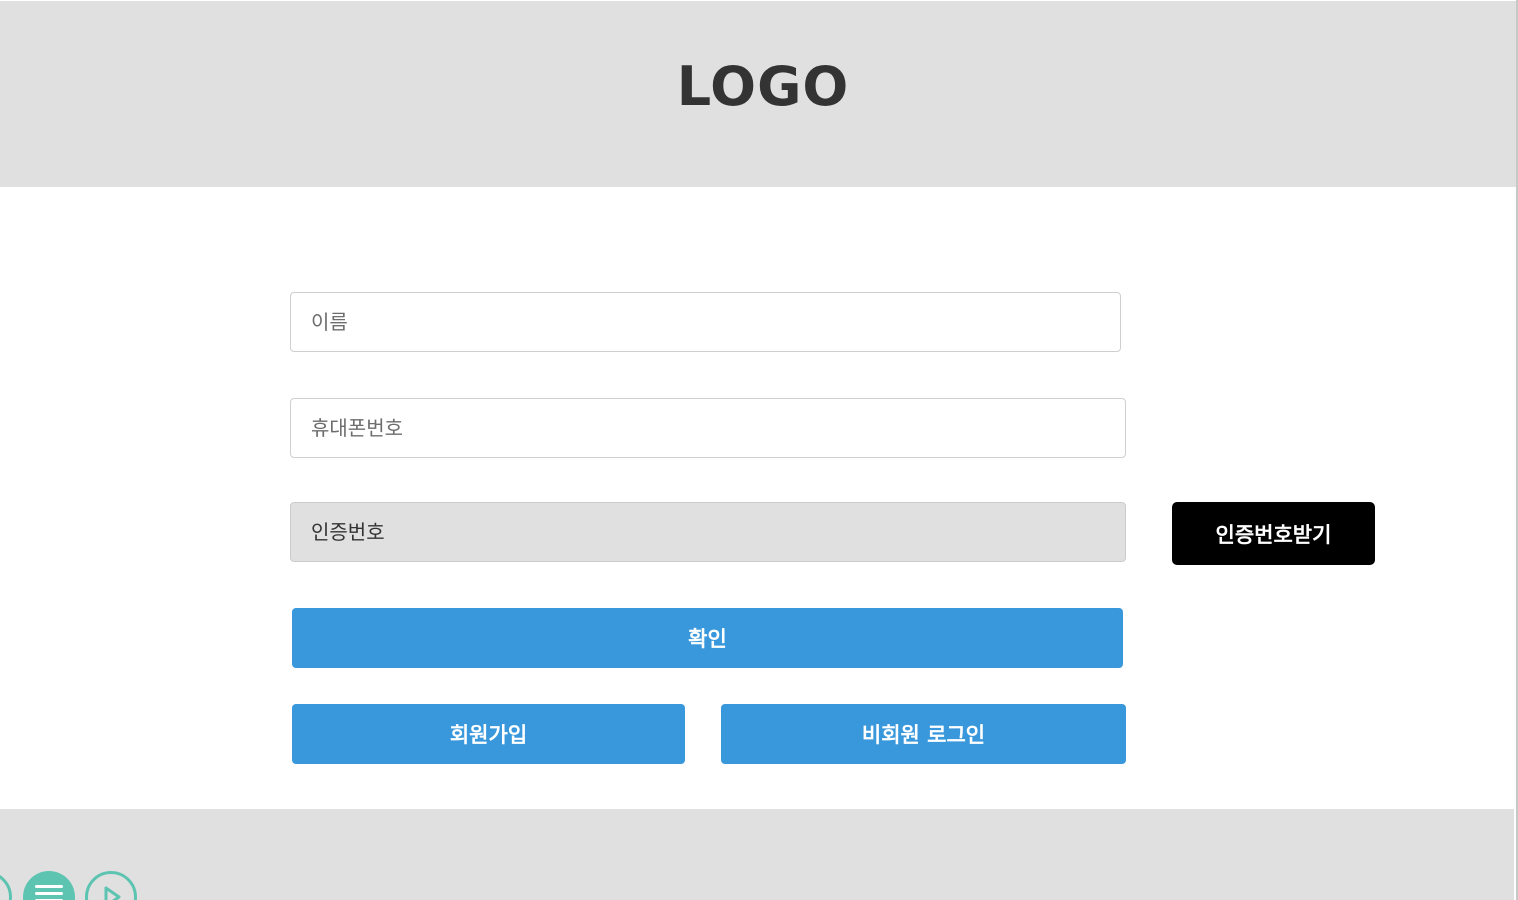 The height and width of the screenshot is (900, 1518). I want to click on request-code-button: 인증번호받기, so click(1273, 533).